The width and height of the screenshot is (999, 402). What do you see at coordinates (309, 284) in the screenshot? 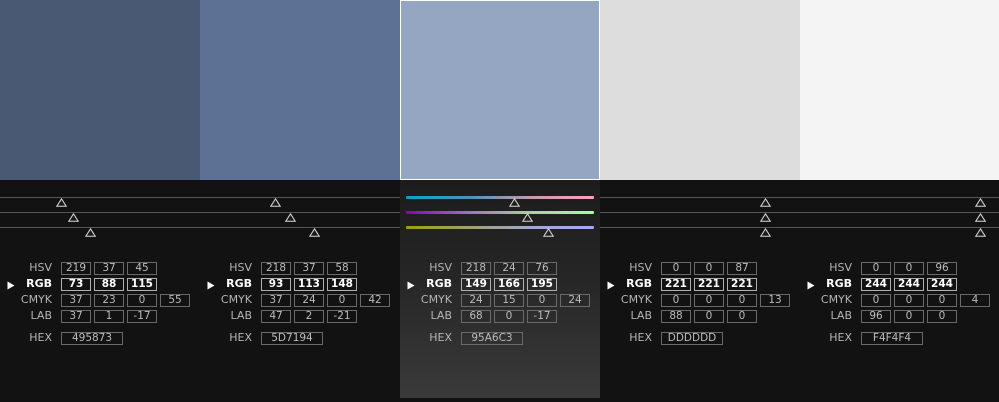
I see `rgb-field-2: 113` at bounding box center [309, 284].